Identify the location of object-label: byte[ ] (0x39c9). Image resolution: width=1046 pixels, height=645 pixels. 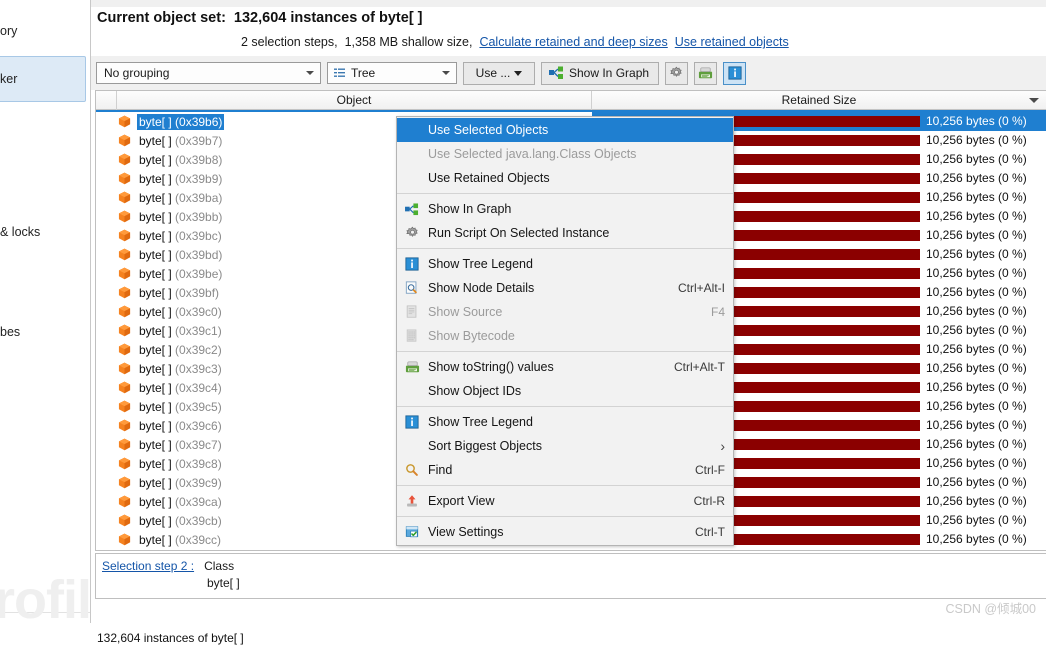
(180, 483).